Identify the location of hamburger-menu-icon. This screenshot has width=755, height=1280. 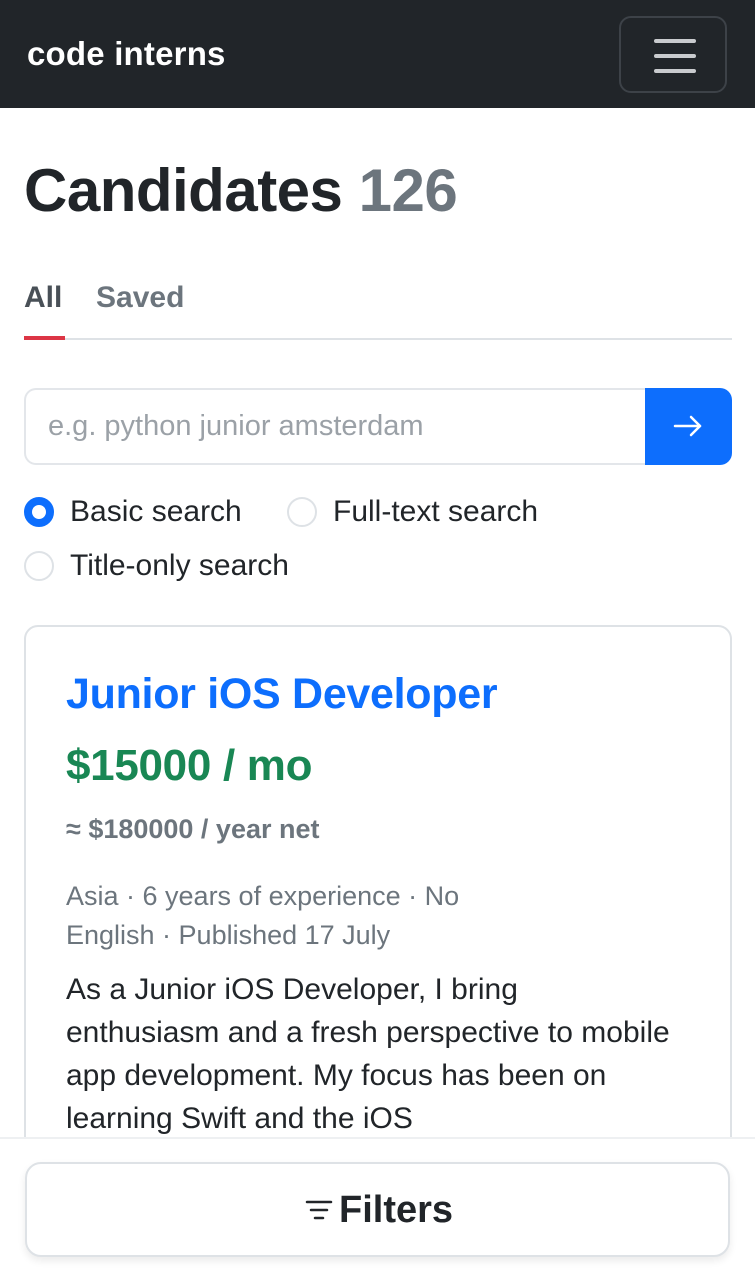
(675, 41).